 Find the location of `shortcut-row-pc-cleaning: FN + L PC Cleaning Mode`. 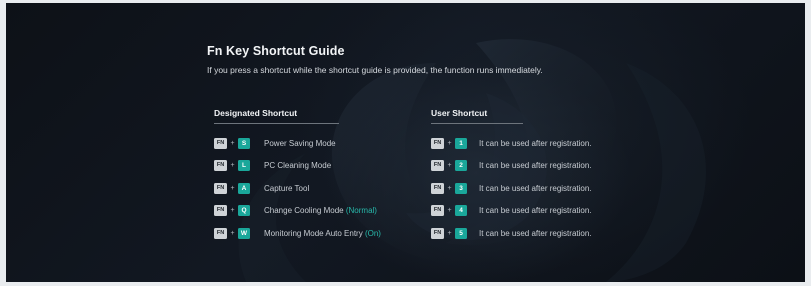

shortcut-row-pc-cleaning: FN + L PC Cleaning Mode is located at coordinates (297, 166).